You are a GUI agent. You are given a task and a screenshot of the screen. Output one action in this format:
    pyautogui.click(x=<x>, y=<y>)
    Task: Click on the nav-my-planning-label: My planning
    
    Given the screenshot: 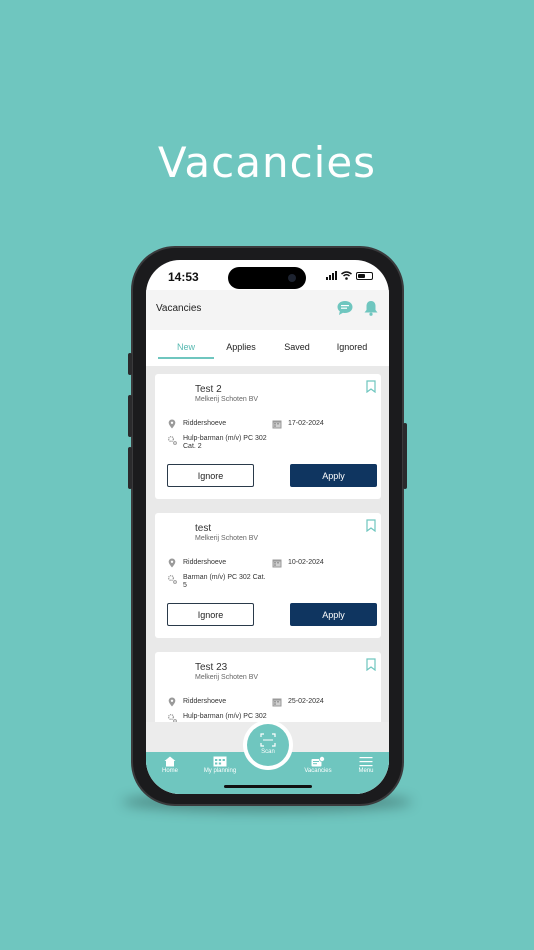 What is the action you would take?
    pyautogui.click(x=220, y=771)
    